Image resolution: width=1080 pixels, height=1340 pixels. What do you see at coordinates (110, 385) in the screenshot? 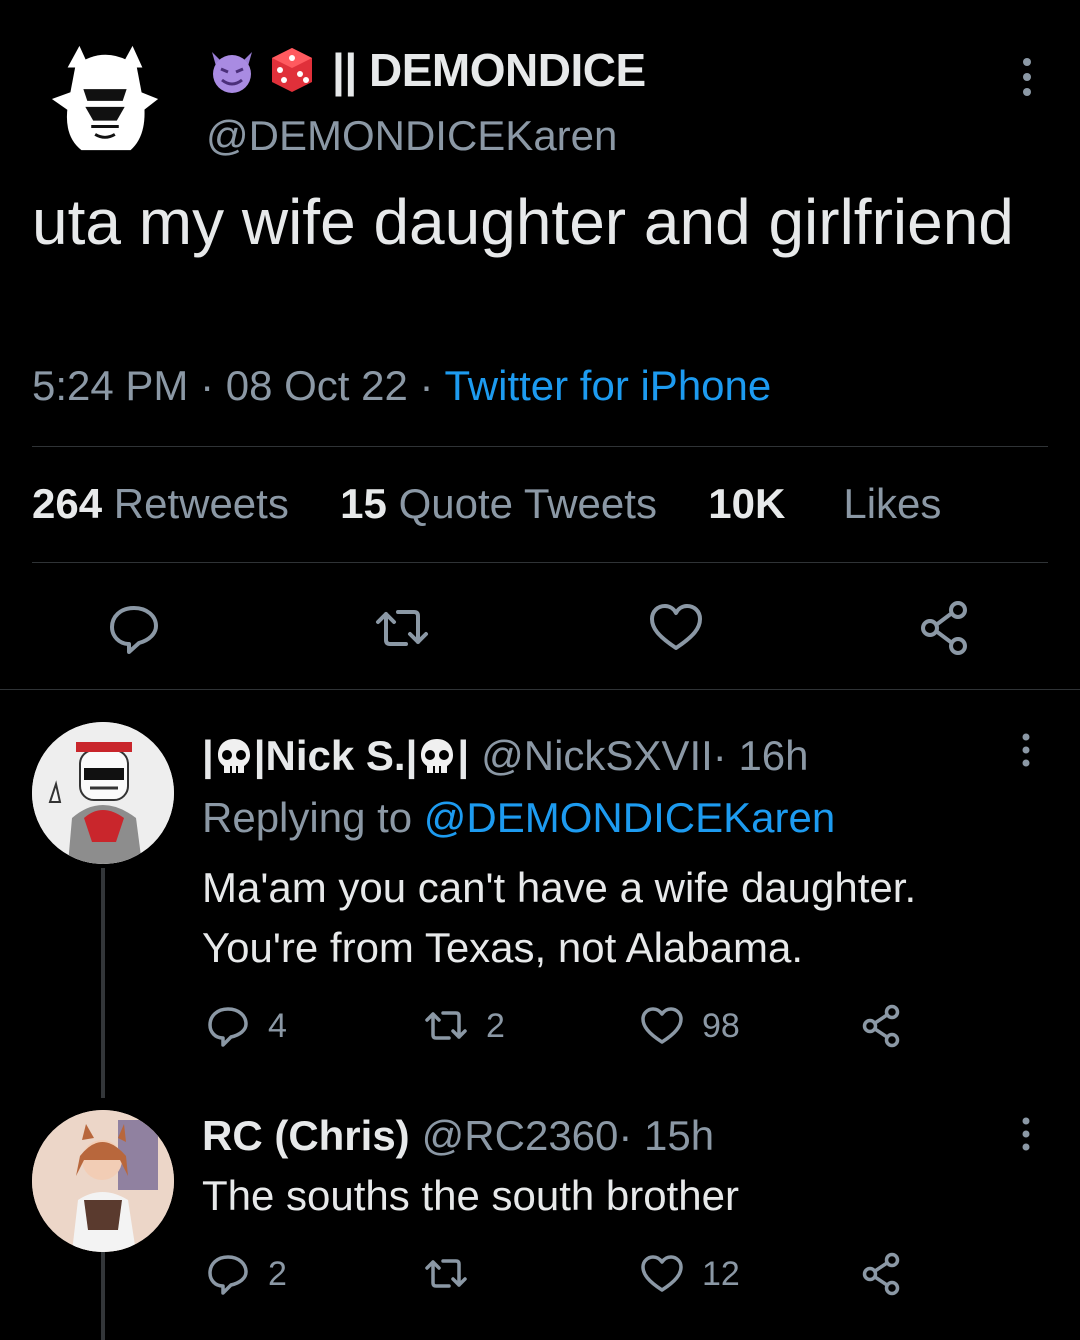
I see `tweet-time: 5:24 PM` at bounding box center [110, 385].